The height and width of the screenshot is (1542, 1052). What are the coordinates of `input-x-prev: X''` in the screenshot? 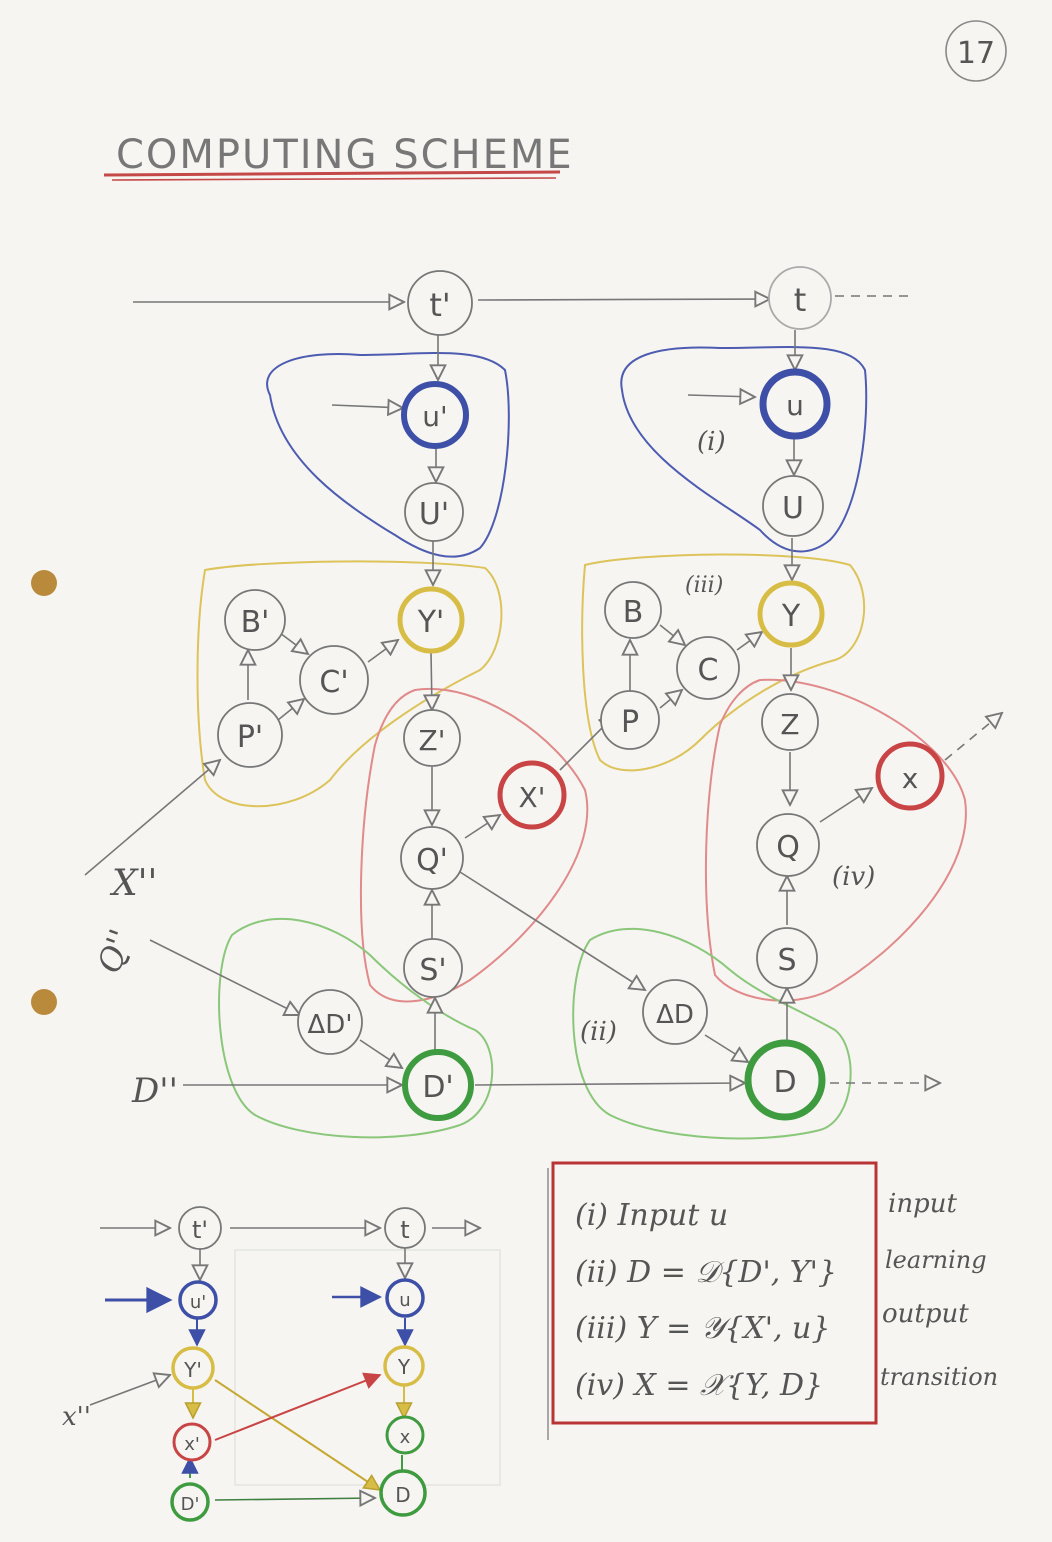 It's located at (133, 883).